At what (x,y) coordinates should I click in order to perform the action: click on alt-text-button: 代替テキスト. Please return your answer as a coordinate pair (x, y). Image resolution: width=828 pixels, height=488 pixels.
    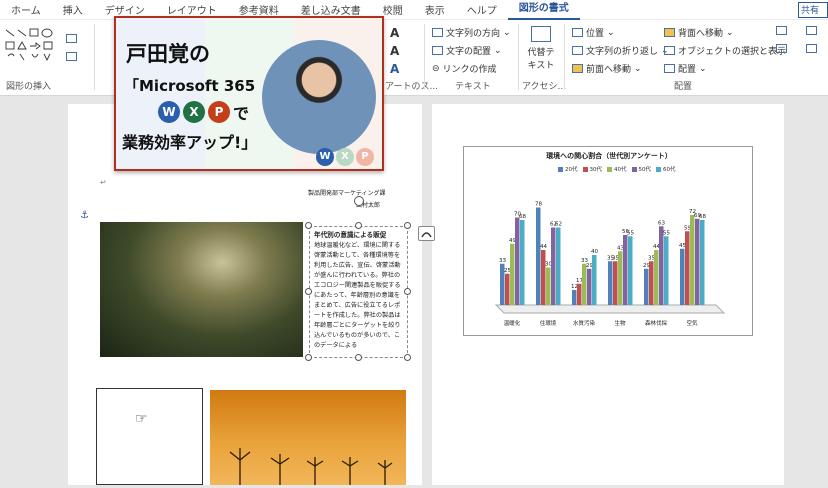
    Looking at the image, I should click on (541, 48).